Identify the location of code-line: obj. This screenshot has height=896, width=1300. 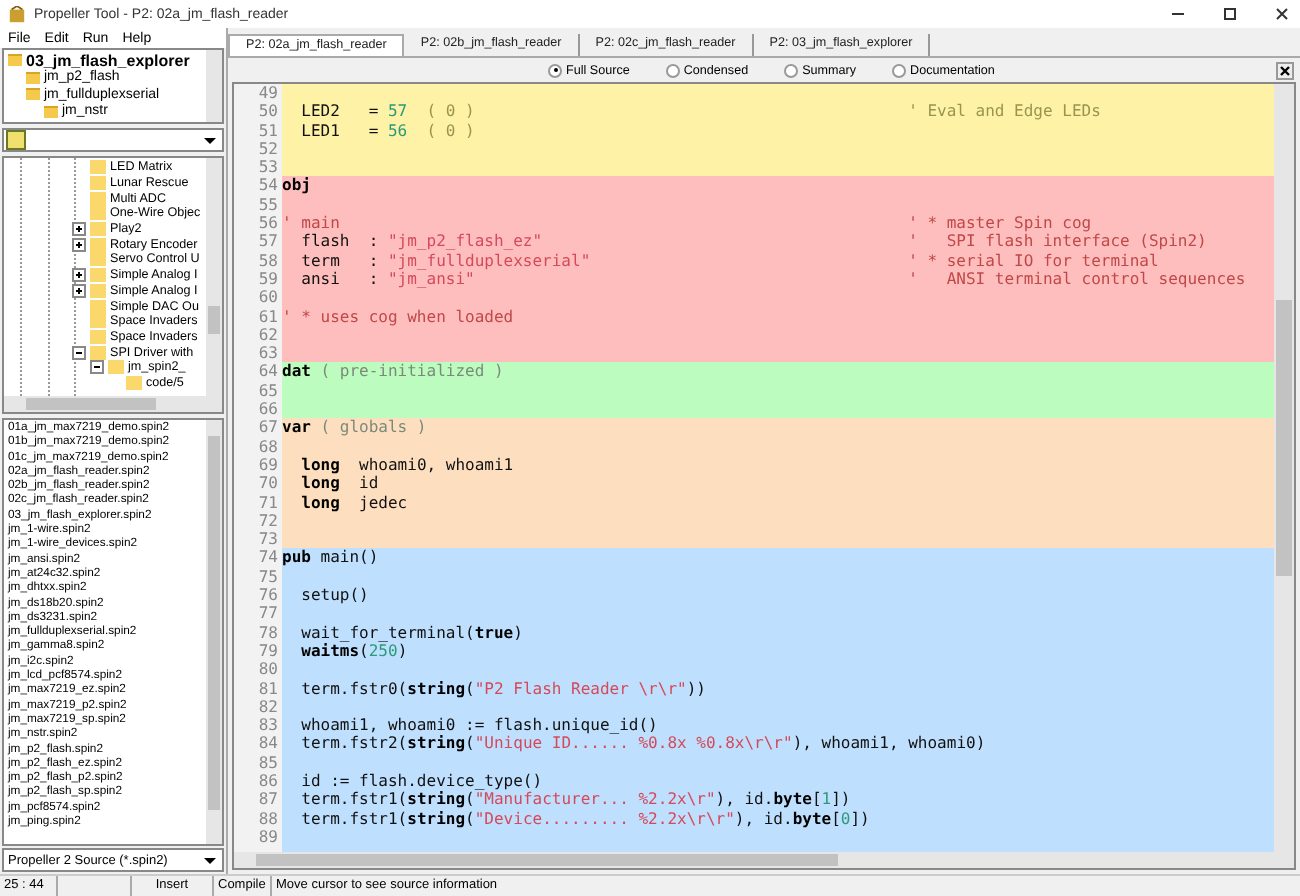
(296, 186).